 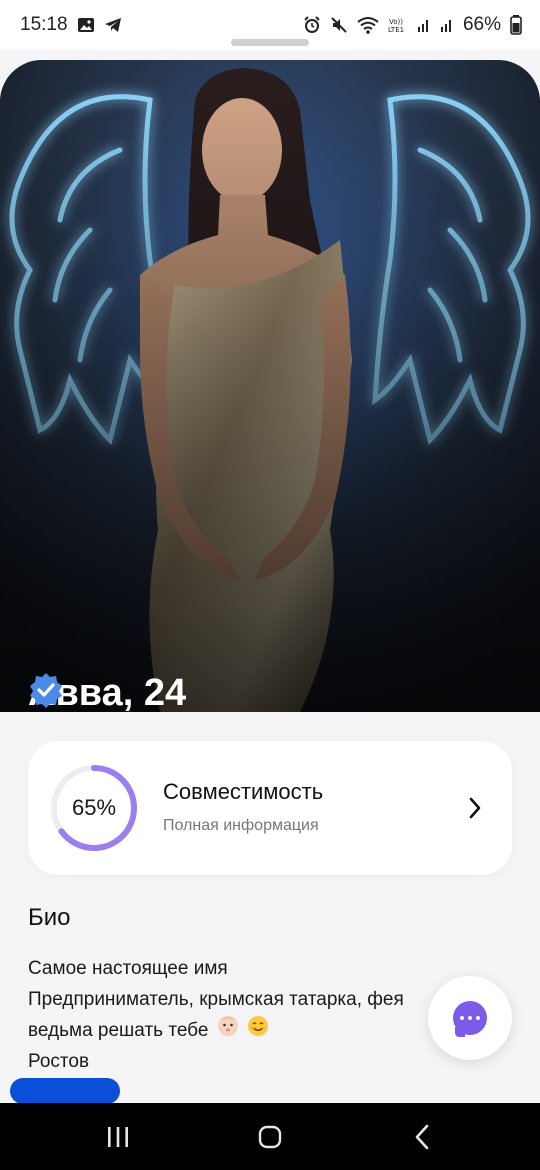 What do you see at coordinates (339, 25) in the screenshot?
I see `mute-icon` at bounding box center [339, 25].